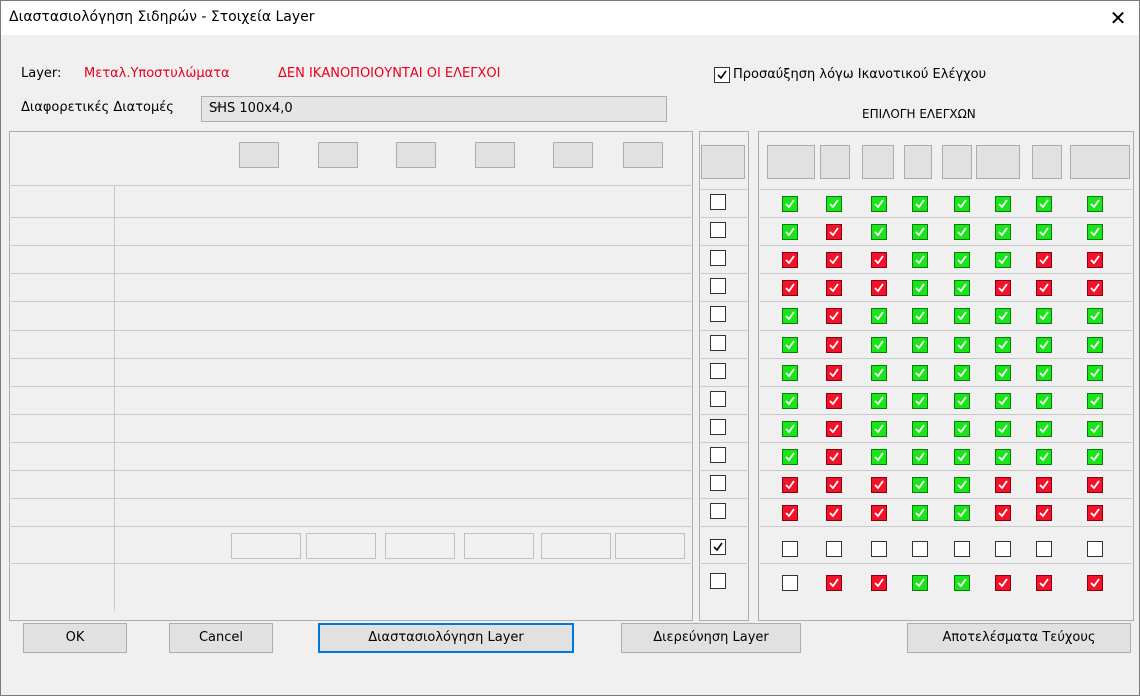  I want to click on check-m-n-button, so click(998, 162).